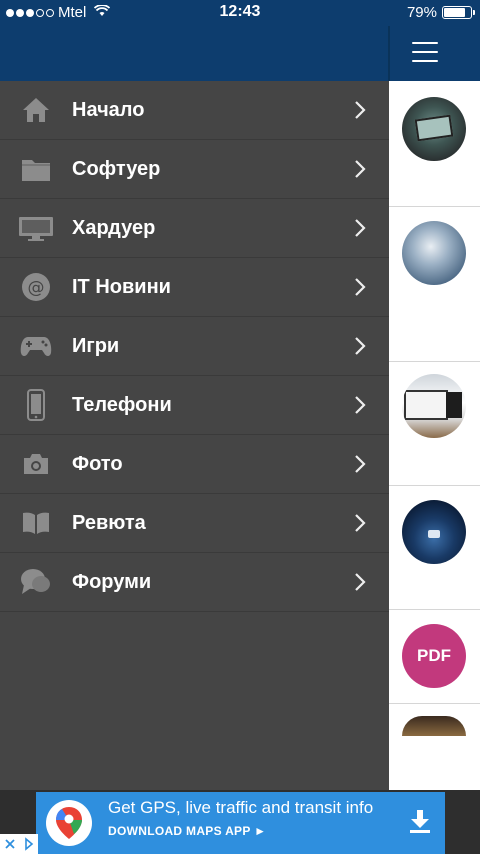  What do you see at coordinates (194, 346) in the screenshot?
I see `menu-item-games: Игри` at bounding box center [194, 346].